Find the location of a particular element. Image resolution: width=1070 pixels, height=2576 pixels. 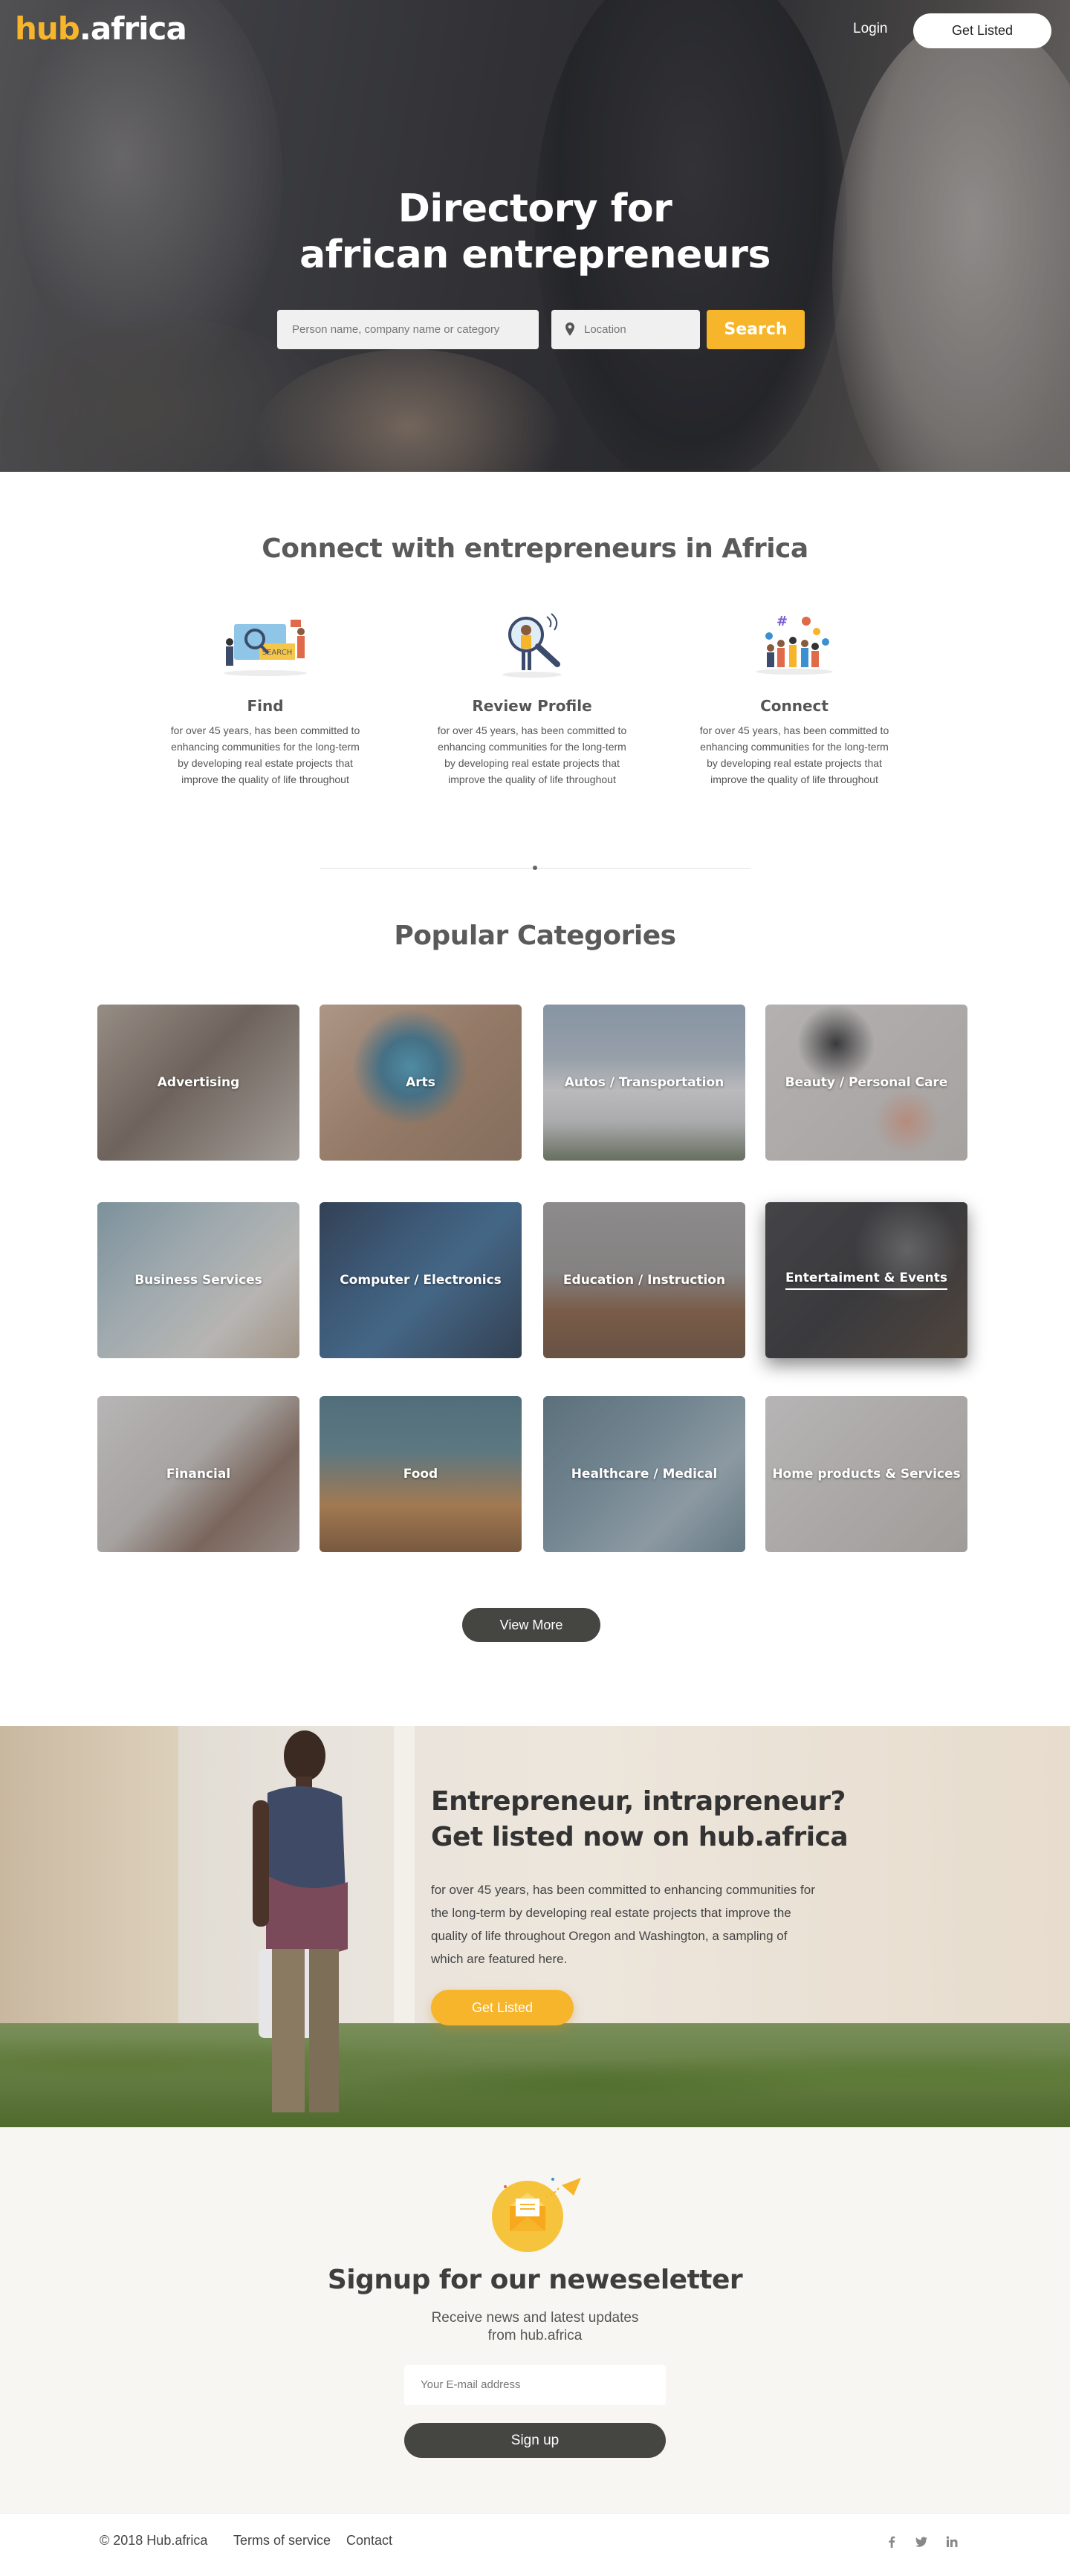

location-pin-icon is located at coordinates (569, 329).